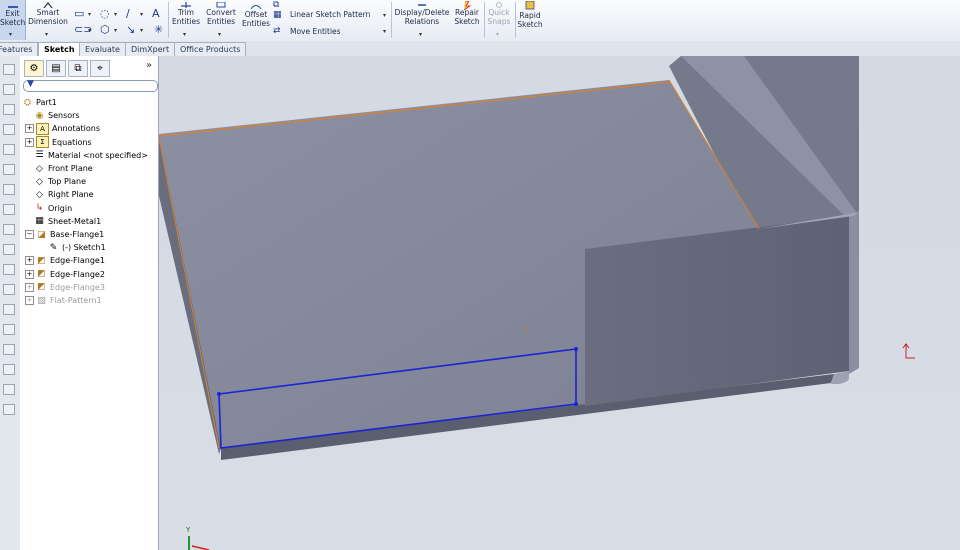 This screenshot has width=960, height=550. I want to click on polygon-icon: ⬡, so click(105, 29).